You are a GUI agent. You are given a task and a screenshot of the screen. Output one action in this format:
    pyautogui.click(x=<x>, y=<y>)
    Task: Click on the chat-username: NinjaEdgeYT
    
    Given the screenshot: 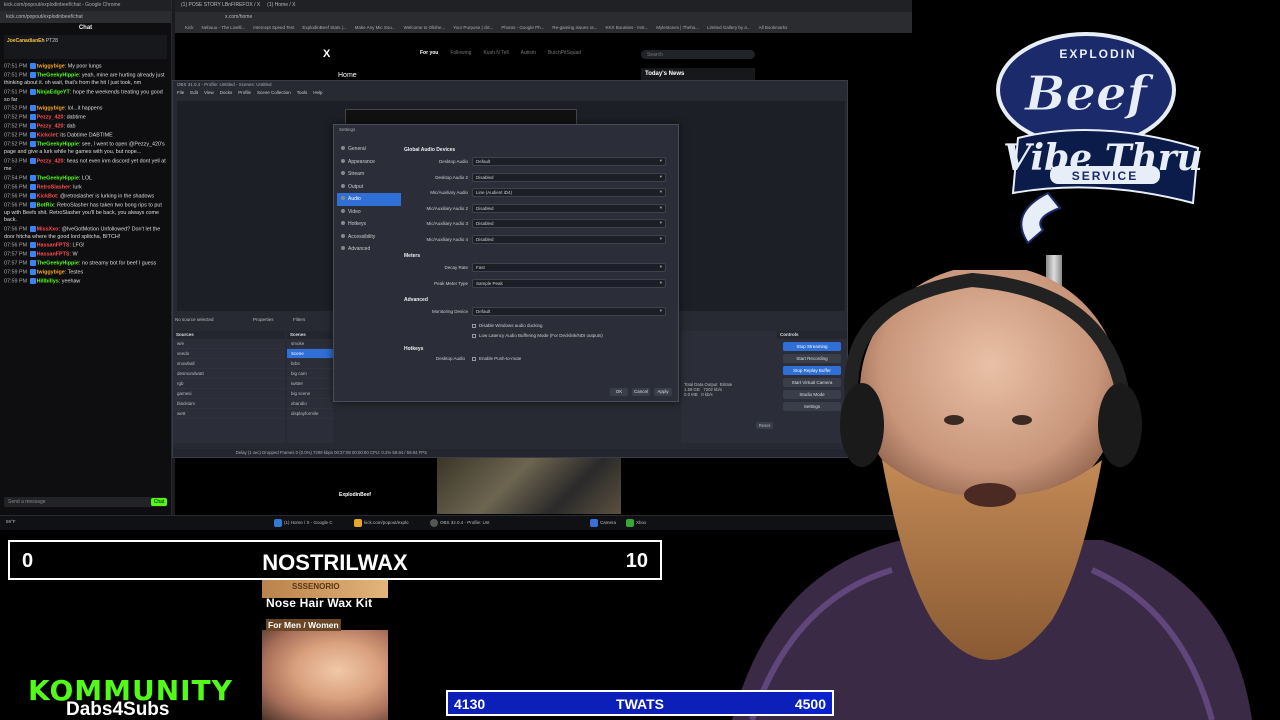 What is the action you would take?
    pyautogui.click(x=53, y=92)
    